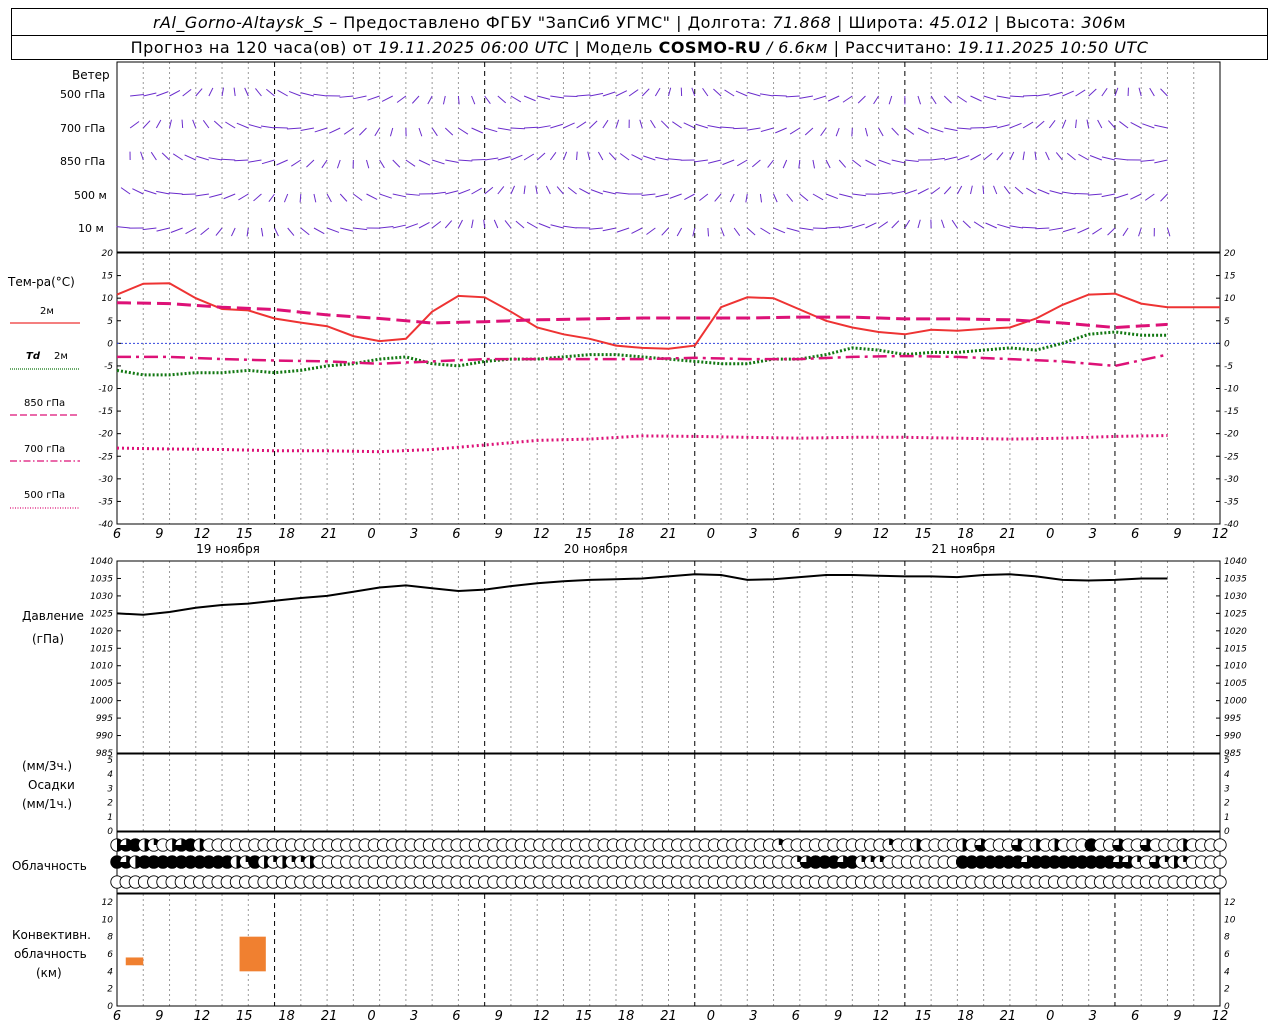  I want to click on hour-tick-label: 3, so click(753, 534).